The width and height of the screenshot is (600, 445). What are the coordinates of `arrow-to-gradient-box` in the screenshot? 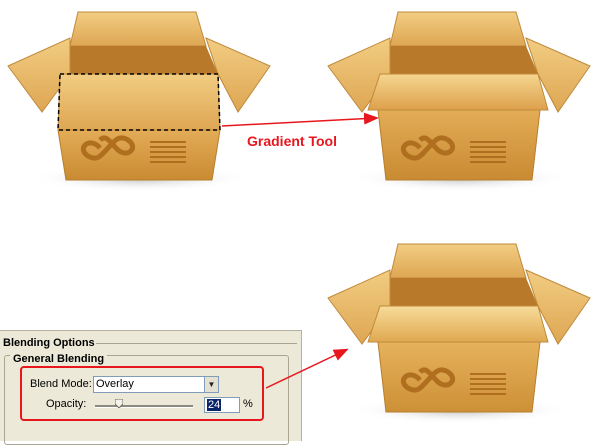 It's located at (300, 119).